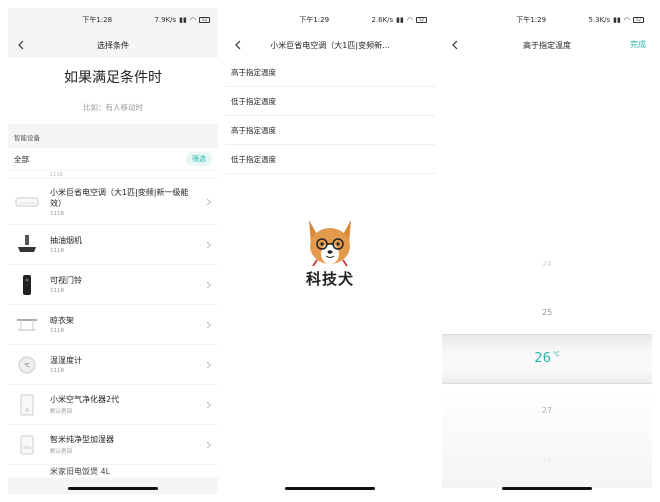 The height and width of the screenshot is (502, 660). I want to click on picker-value: 24, so click(547, 264).